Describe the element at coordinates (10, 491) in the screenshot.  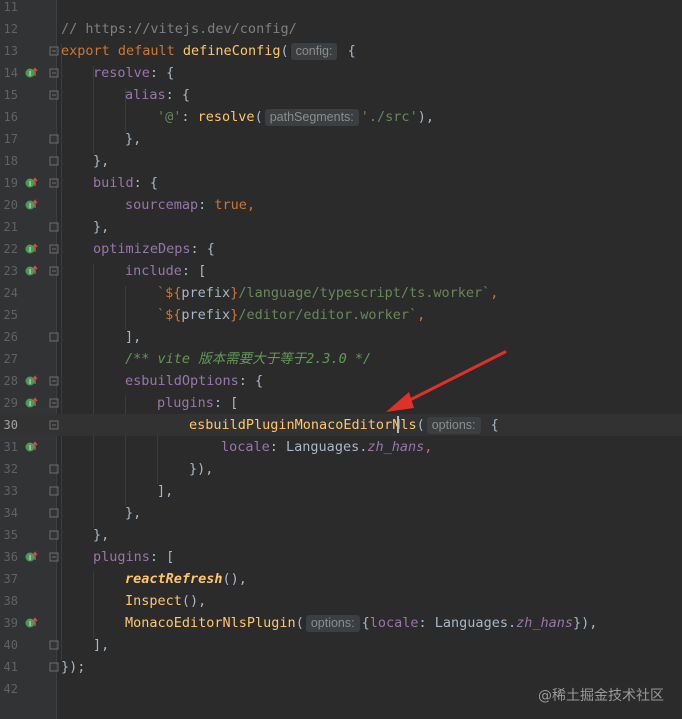
I see `line-number: 33` at that location.